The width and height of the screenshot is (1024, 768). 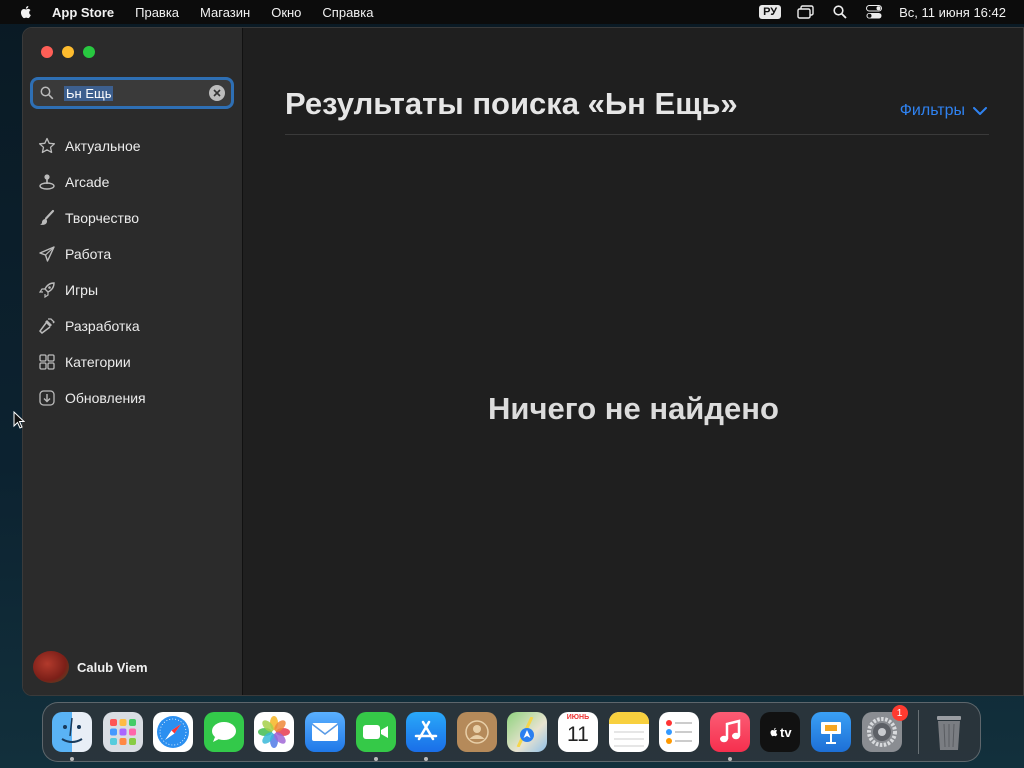 I want to click on minimize-window-button, so click(x=68, y=52).